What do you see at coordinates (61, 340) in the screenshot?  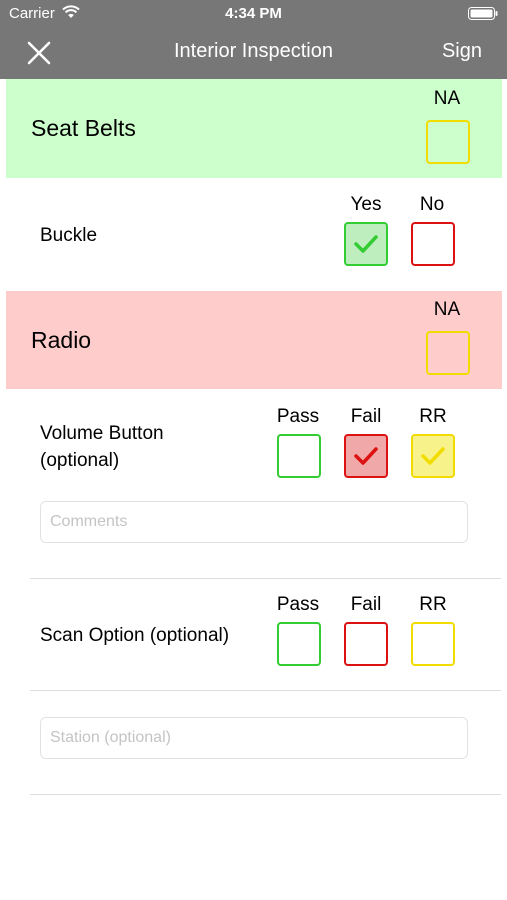 I see `section-title-radio: Radio` at bounding box center [61, 340].